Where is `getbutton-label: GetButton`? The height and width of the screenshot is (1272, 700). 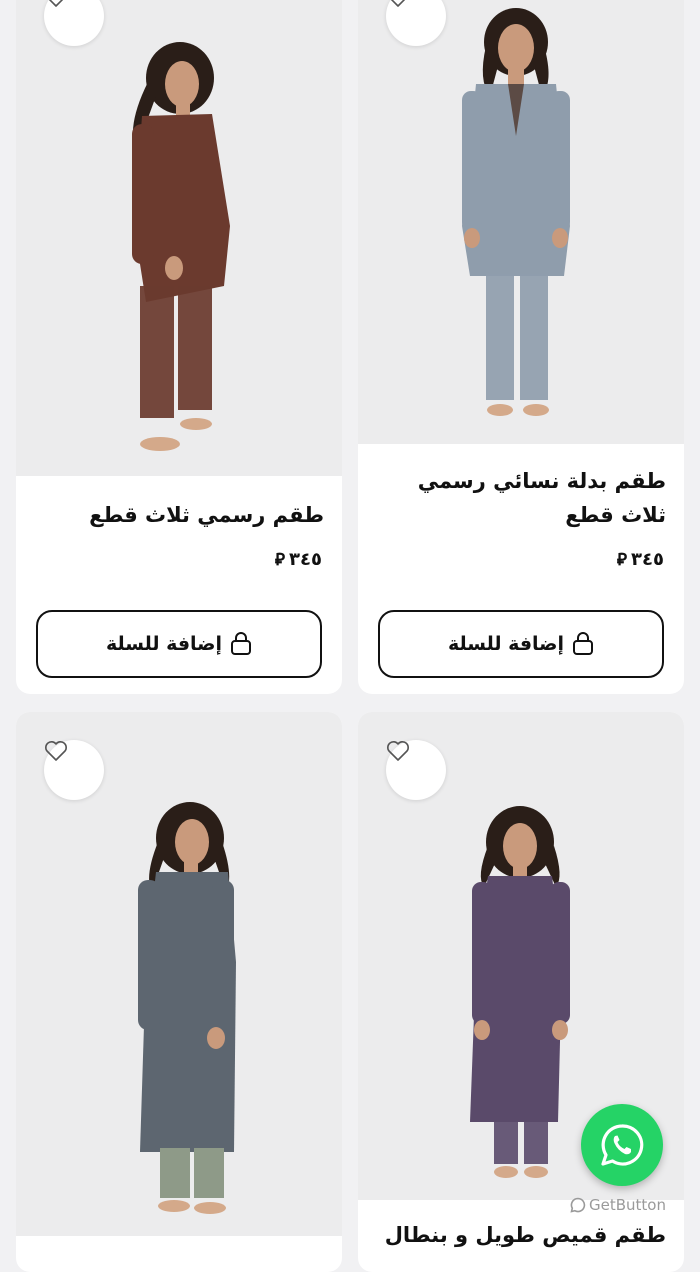 getbutton-label: GetButton is located at coordinates (627, 1205).